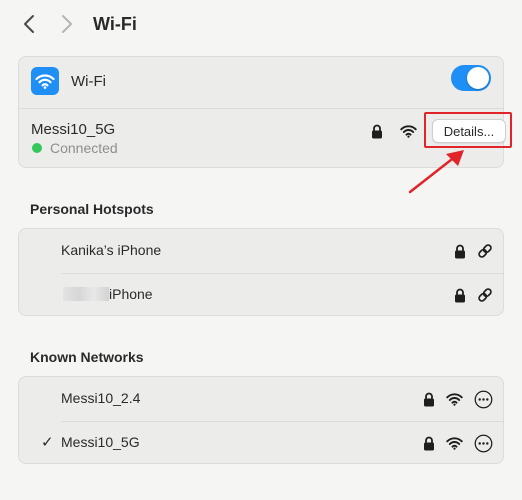 The image size is (522, 500). What do you see at coordinates (262, 295) in the screenshot?
I see `hotspot-row: iPhone` at bounding box center [262, 295].